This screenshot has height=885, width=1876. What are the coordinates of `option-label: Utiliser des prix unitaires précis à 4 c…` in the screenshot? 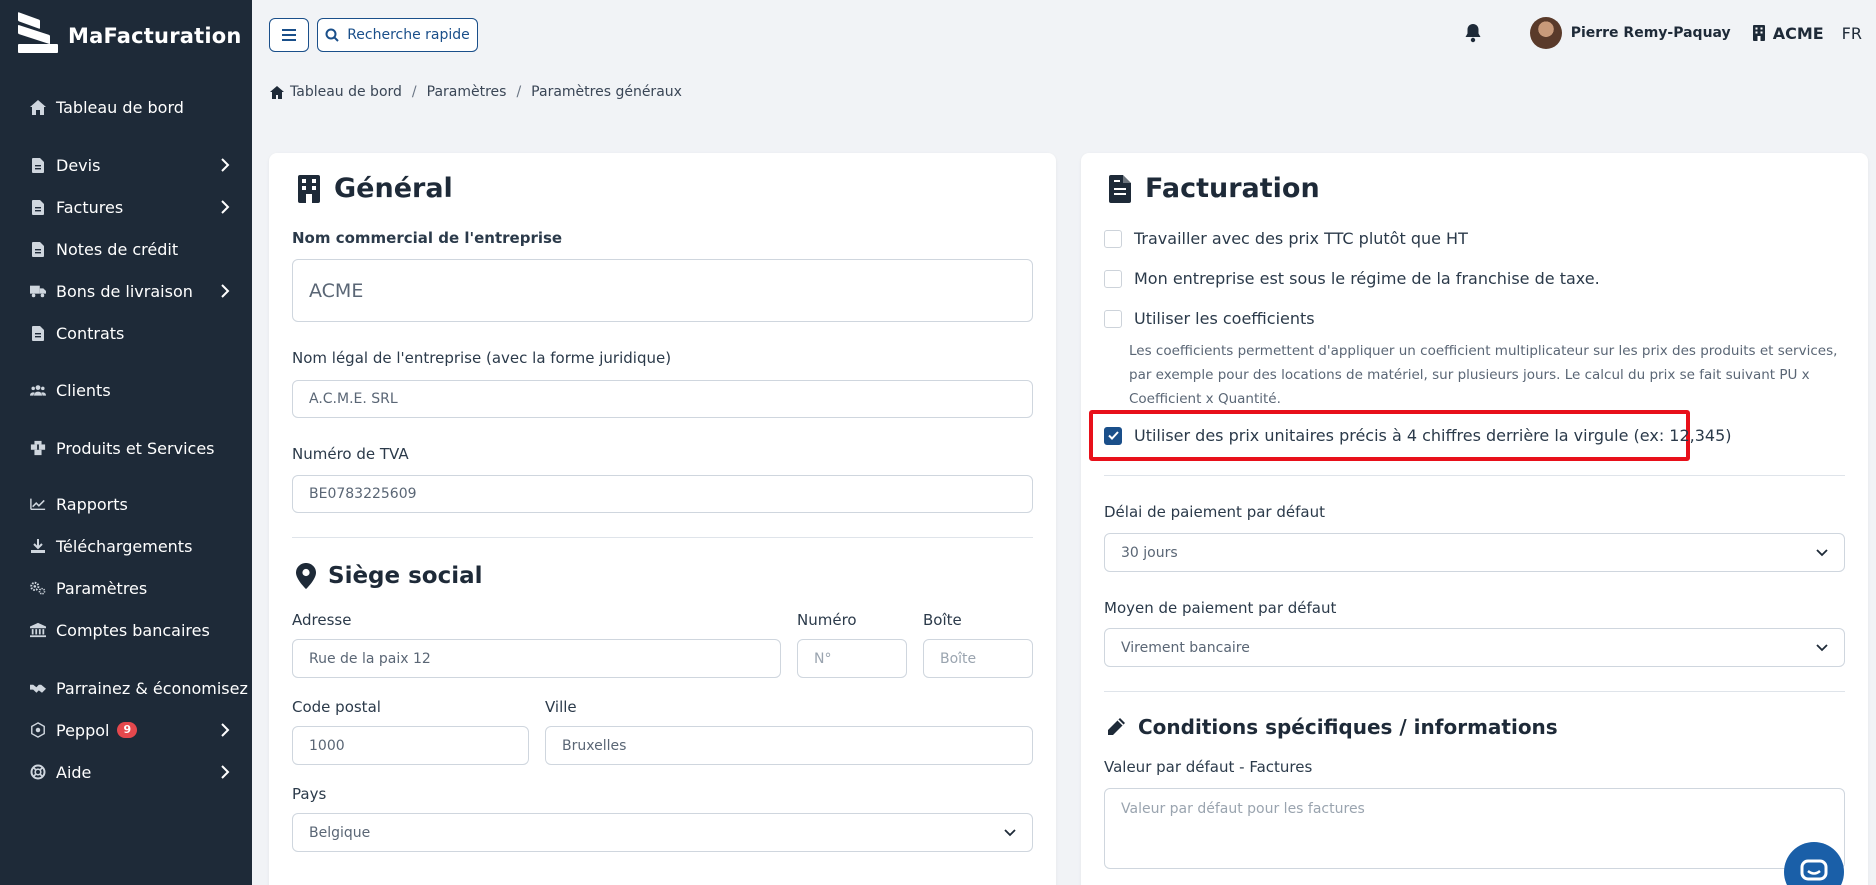 It's located at (1433, 435).